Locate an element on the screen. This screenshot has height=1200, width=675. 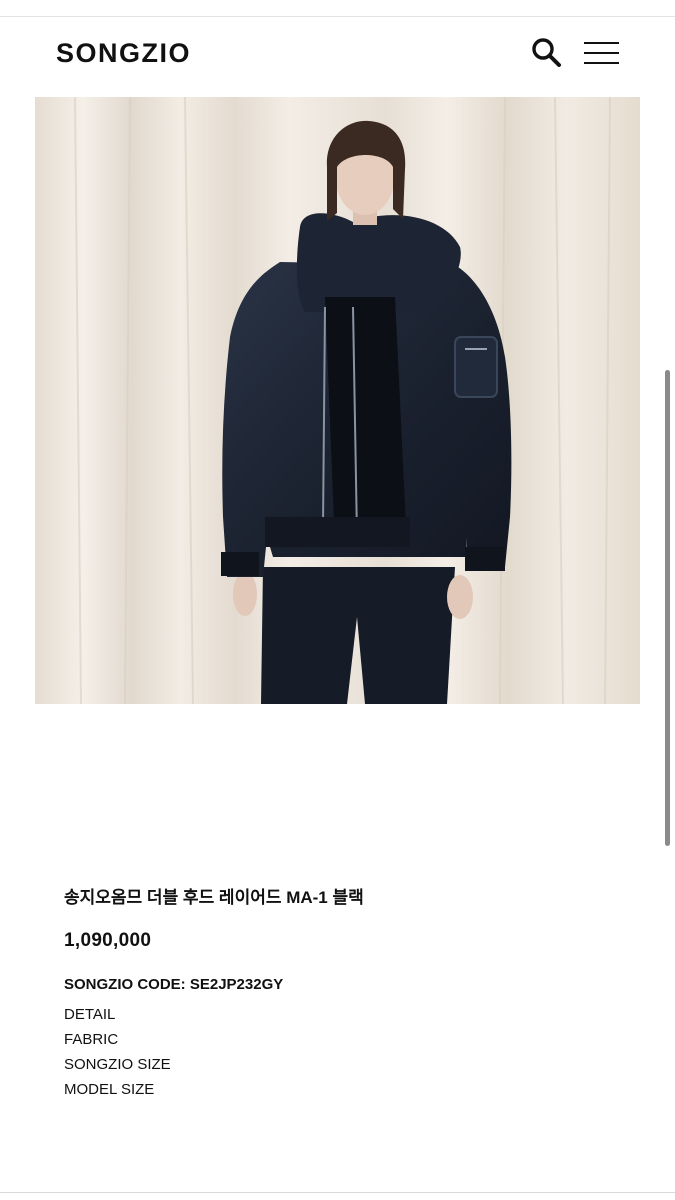
brand-logo: SONGZIO is located at coordinates (123, 53).